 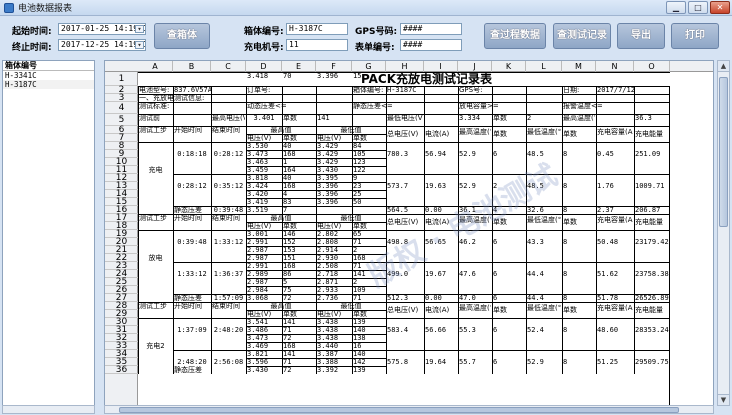 What do you see at coordinates (188, 298) in the screenshot?
I see `sheet-cell: 静态压差` at bounding box center [188, 298].